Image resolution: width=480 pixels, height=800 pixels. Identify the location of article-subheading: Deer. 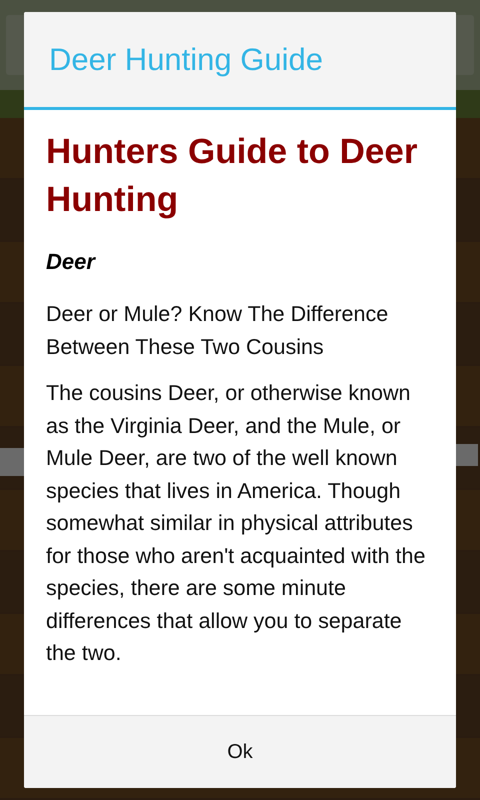
(71, 262).